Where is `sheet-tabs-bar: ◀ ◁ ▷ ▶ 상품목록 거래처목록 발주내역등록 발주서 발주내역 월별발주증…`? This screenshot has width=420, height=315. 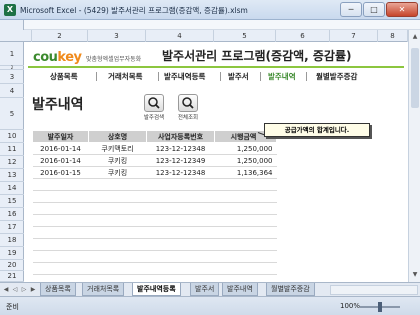 sheet-tabs-bar: ◀ ◁ ▷ ▶ 상품목록 거래처목록 발주내역등록 발주서 발주내역 월별발주증… is located at coordinates (210, 289).